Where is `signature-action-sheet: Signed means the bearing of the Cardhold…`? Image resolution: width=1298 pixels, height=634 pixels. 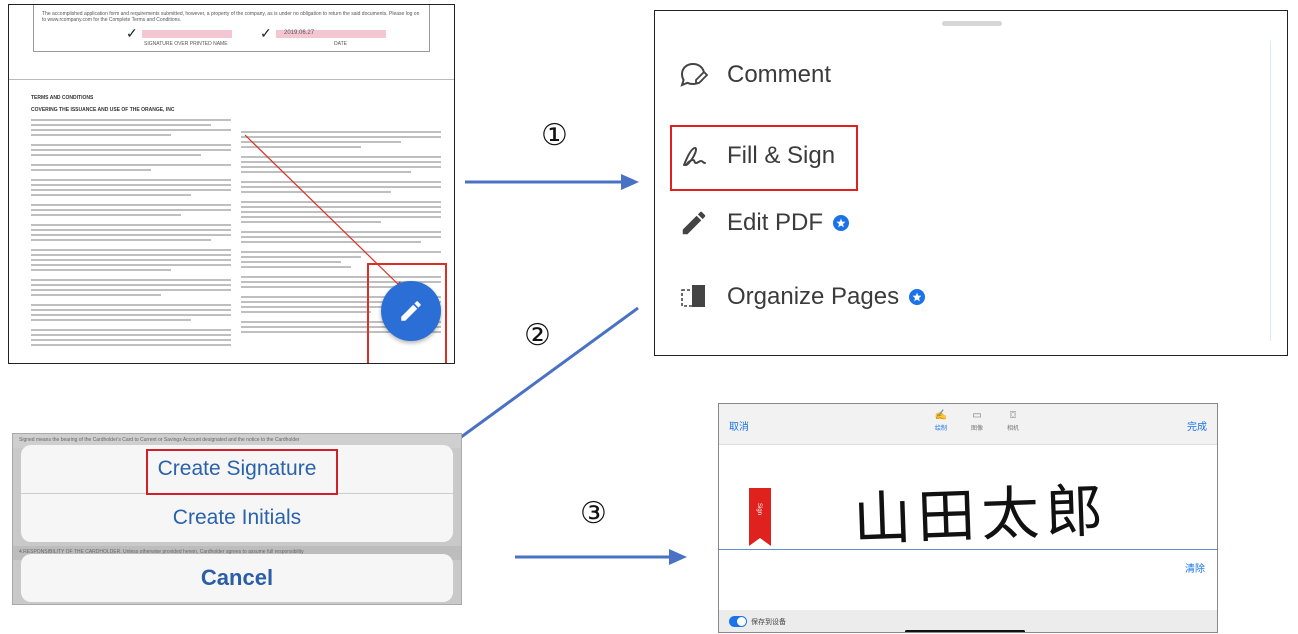
signature-action-sheet: Signed means the bearing of the Cardhold… is located at coordinates (237, 519).